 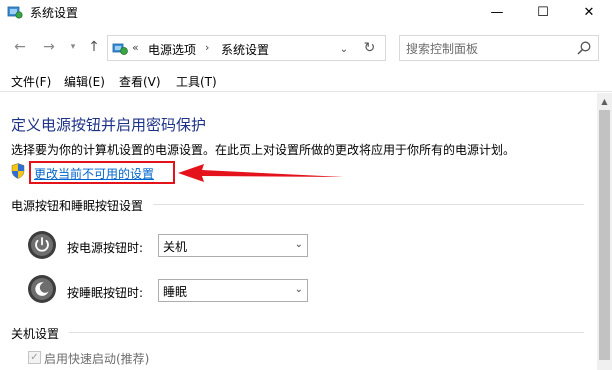 What do you see at coordinates (77, 206) in the screenshot?
I see `power-section-heading: 电源按钮和睡眠按钮设置` at bounding box center [77, 206].